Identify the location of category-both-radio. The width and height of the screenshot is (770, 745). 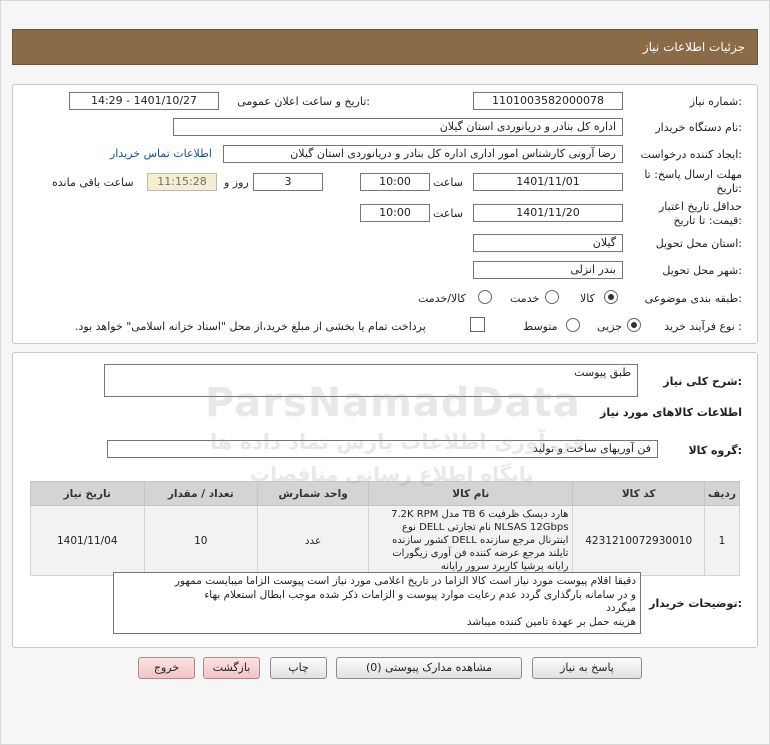
(485, 297).